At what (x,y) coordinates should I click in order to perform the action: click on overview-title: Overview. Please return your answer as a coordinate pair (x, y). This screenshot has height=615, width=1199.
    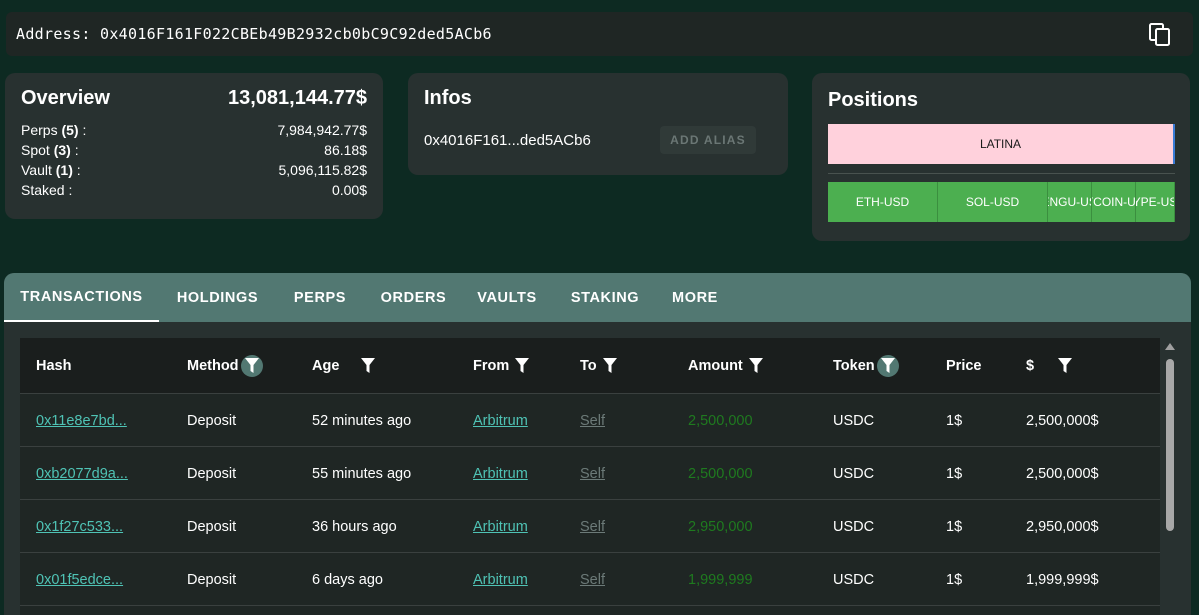
    Looking at the image, I should click on (65, 98).